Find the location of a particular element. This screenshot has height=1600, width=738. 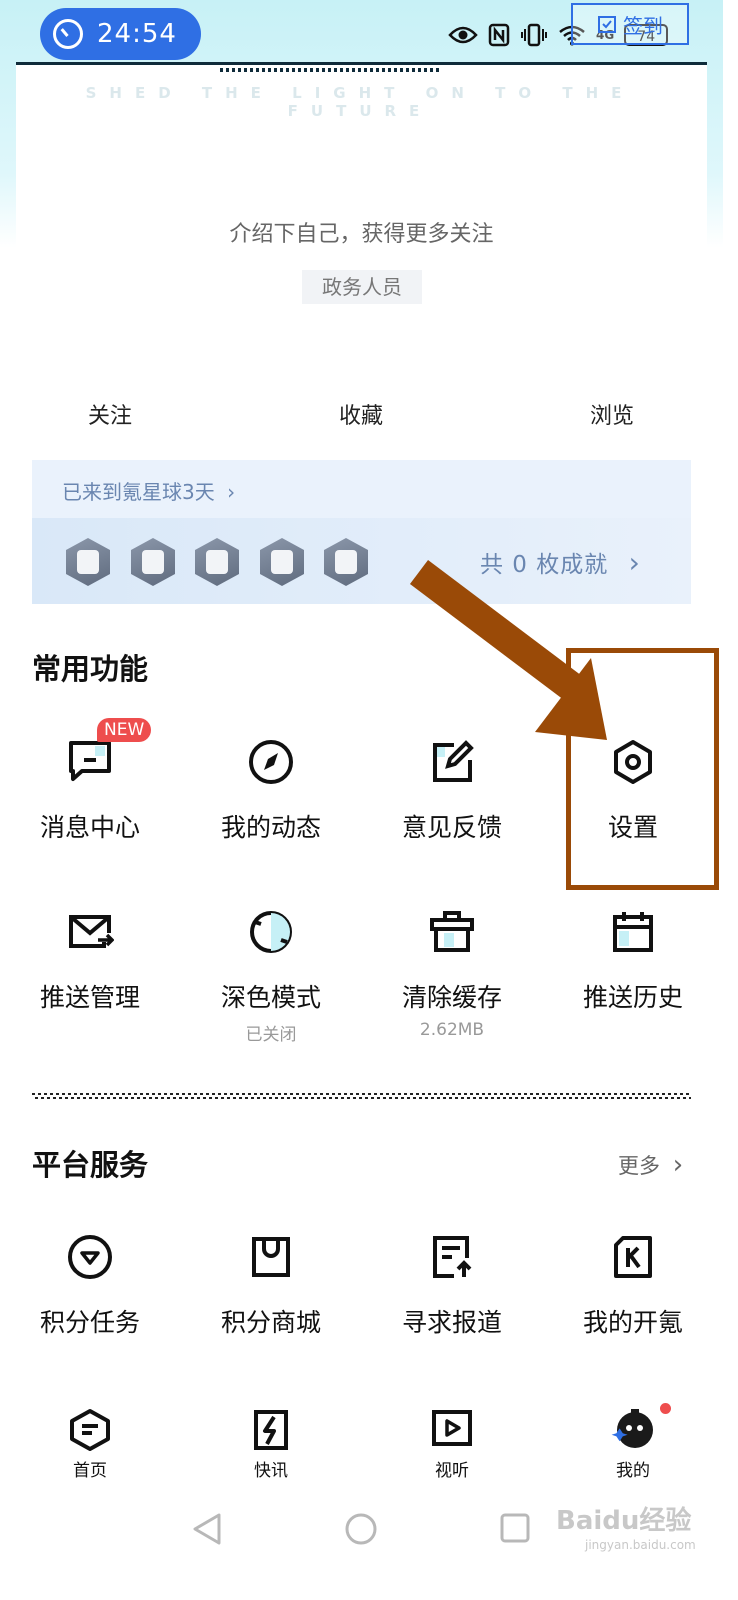

watermark-url: jingyan.baidu.com is located at coordinates (640, 1545).